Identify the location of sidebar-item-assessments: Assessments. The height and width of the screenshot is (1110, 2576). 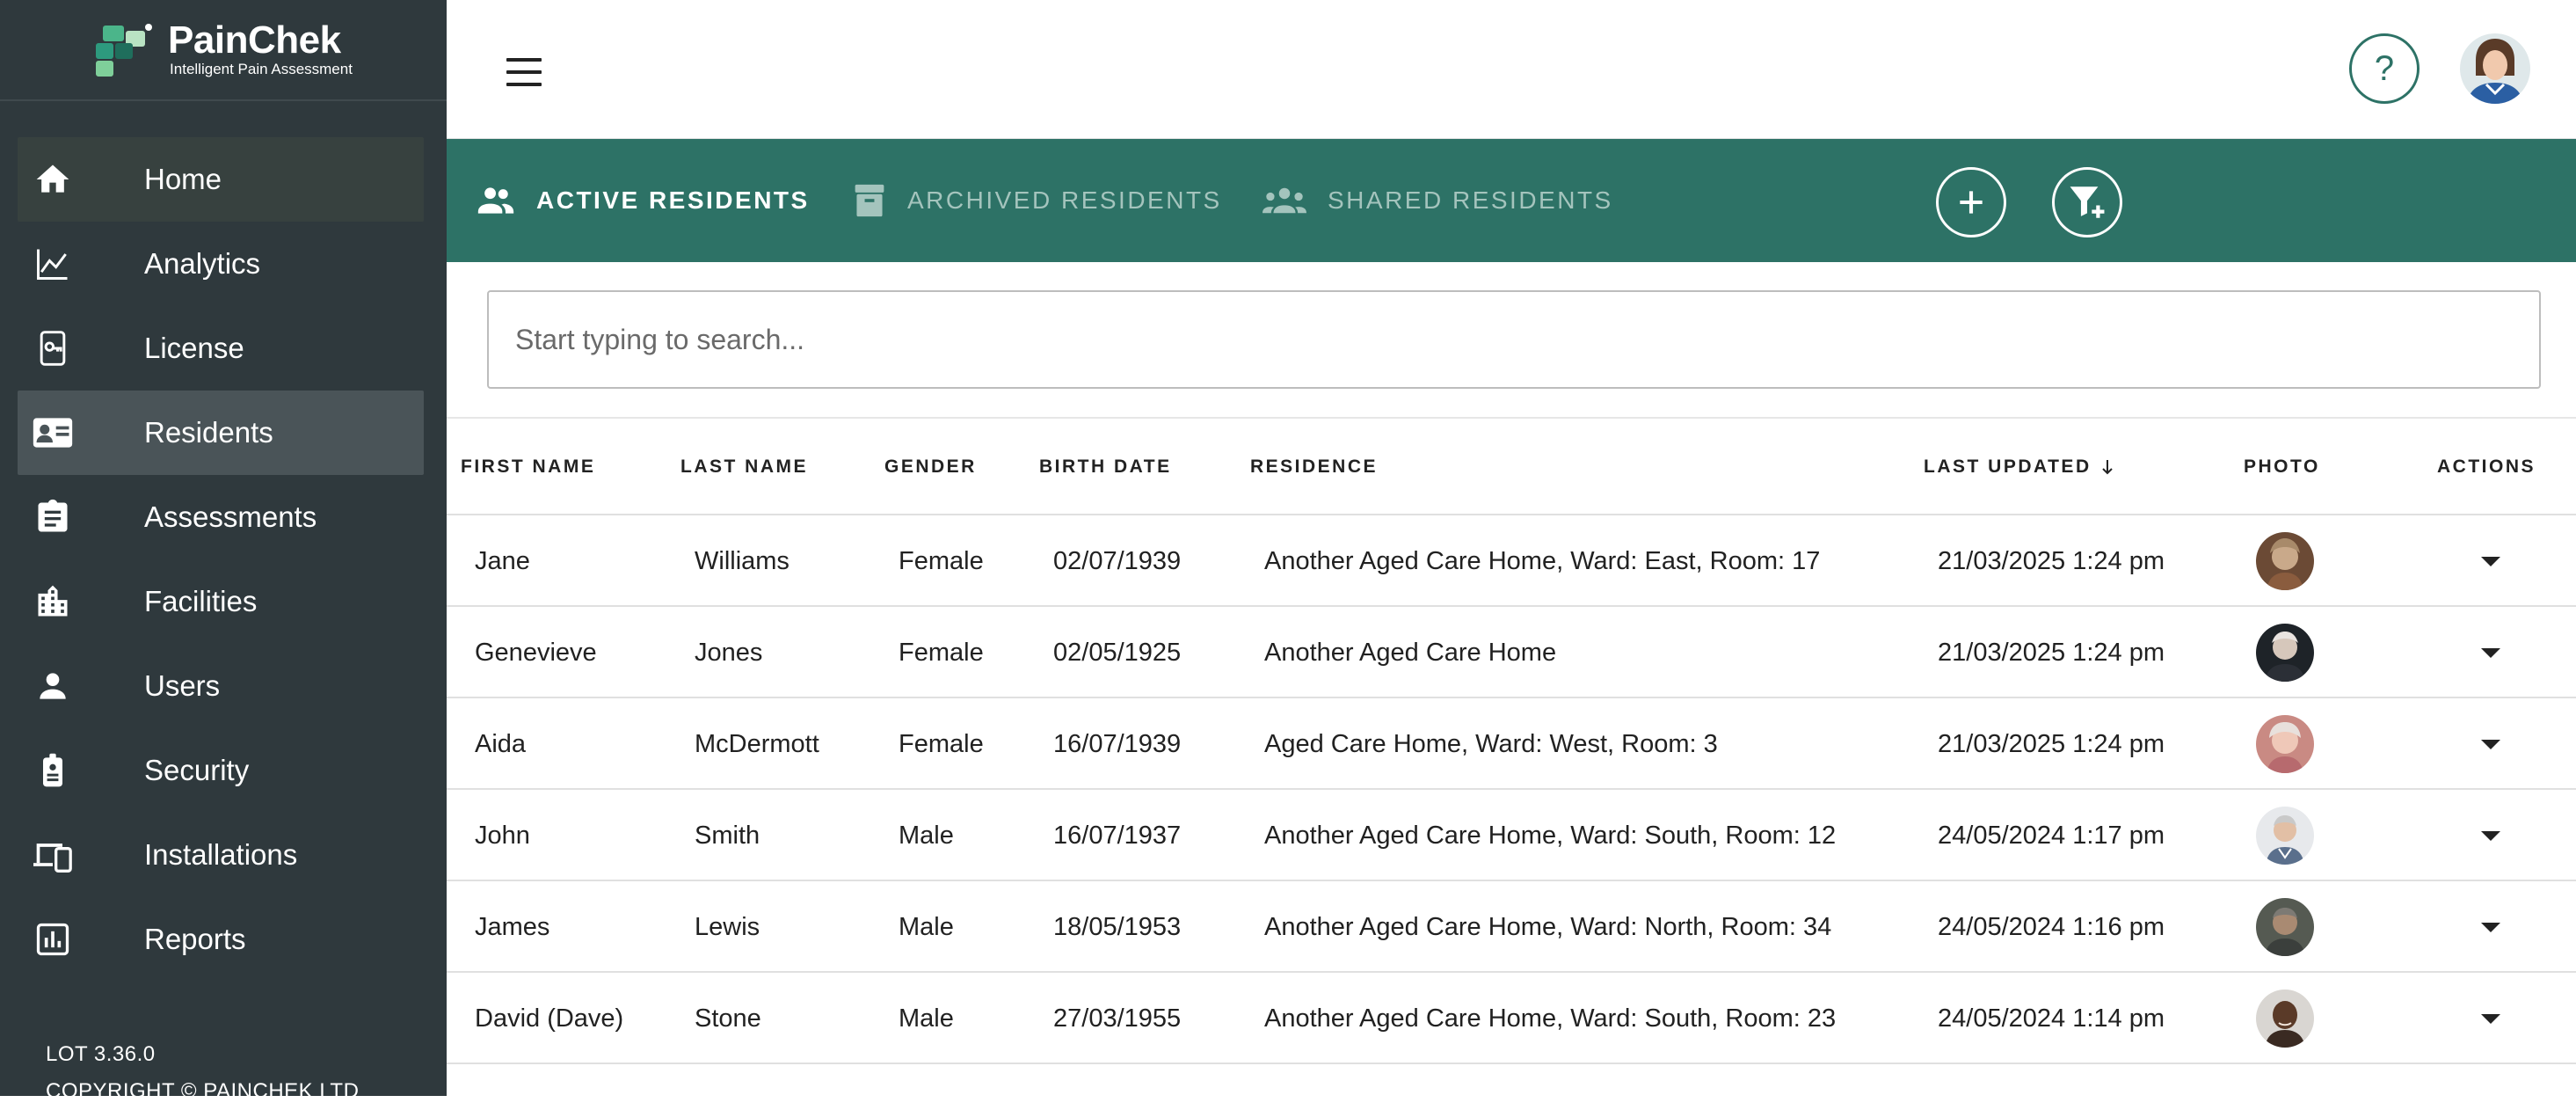
(221, 517).